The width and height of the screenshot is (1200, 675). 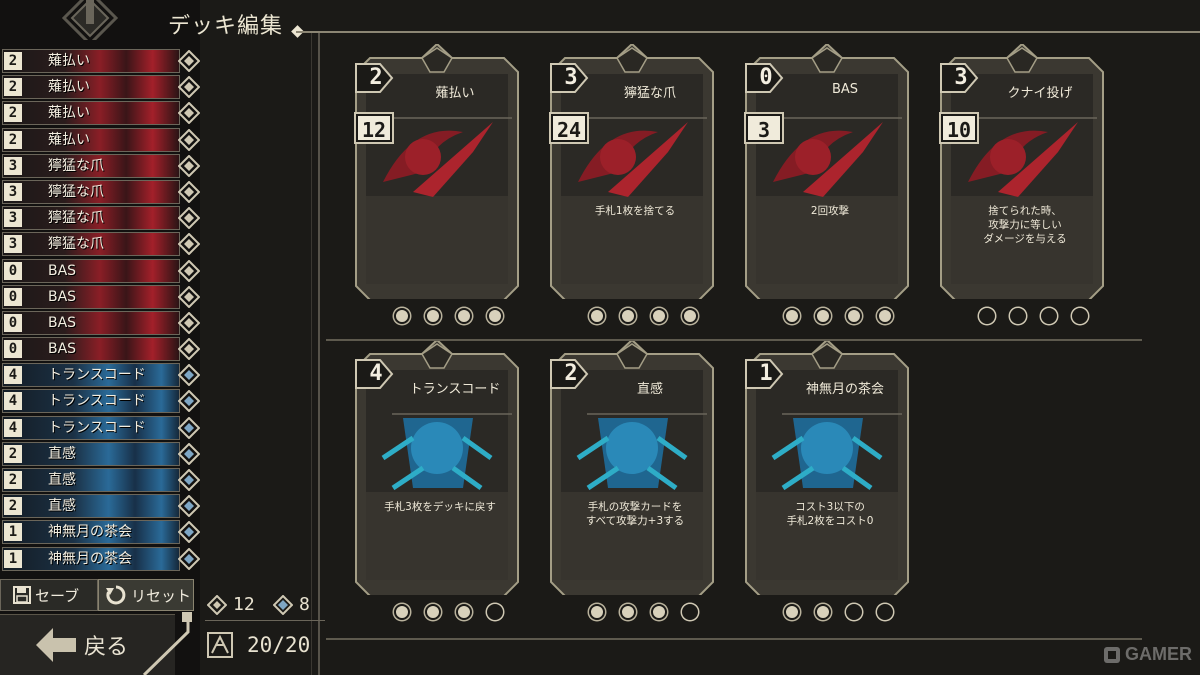 I want to click on floppy-icon, so click(x=22, y=595).